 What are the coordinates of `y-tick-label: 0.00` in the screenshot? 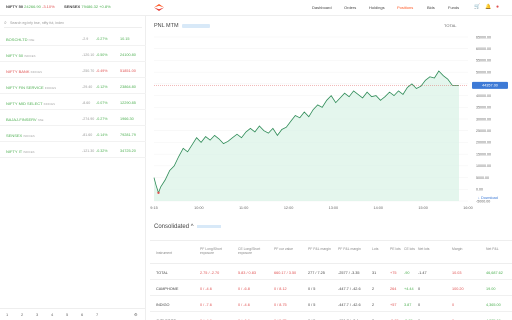 It's located at (479, 190).